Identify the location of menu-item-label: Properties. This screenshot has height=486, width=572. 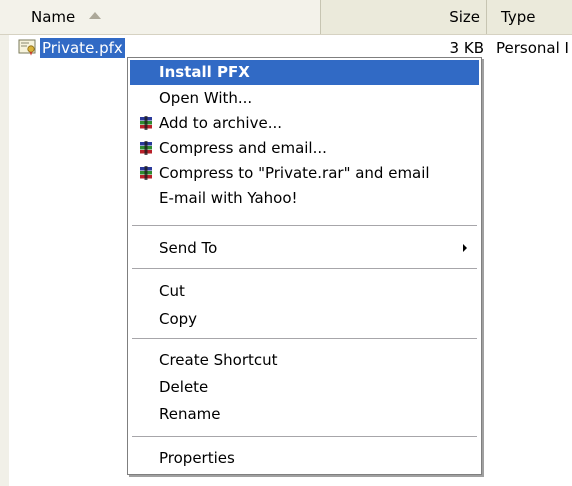
(197, 458).